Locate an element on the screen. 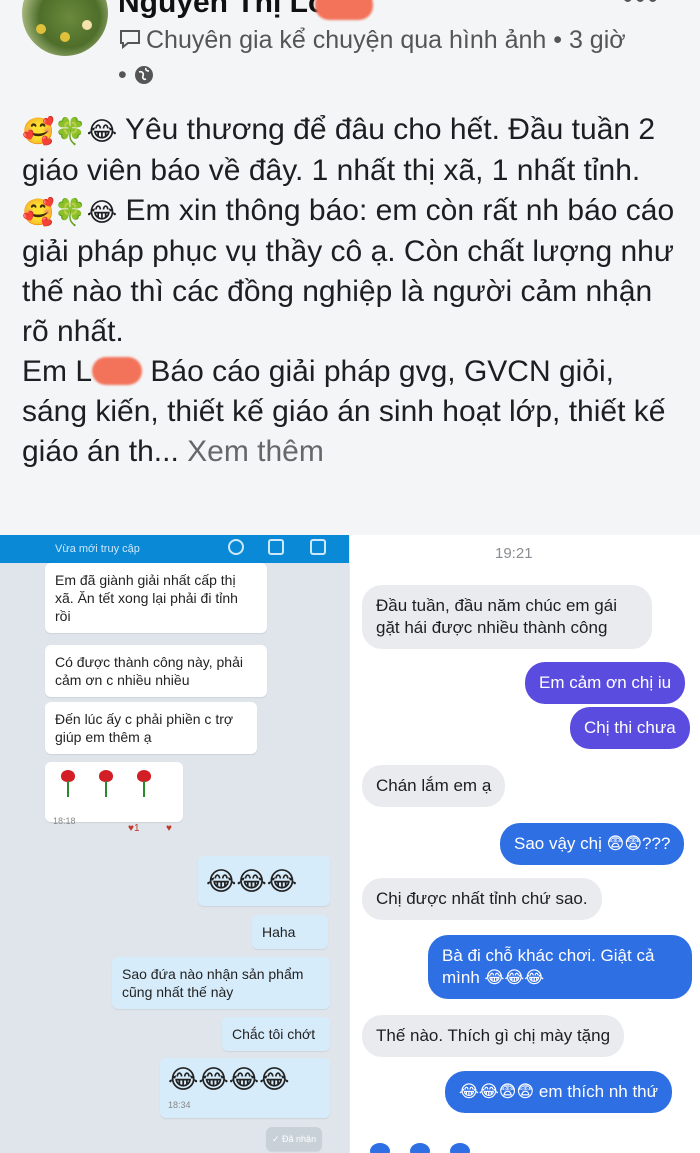 This screenshot has height=1153, width=700. call-icon is located at coordinates (236, 547).